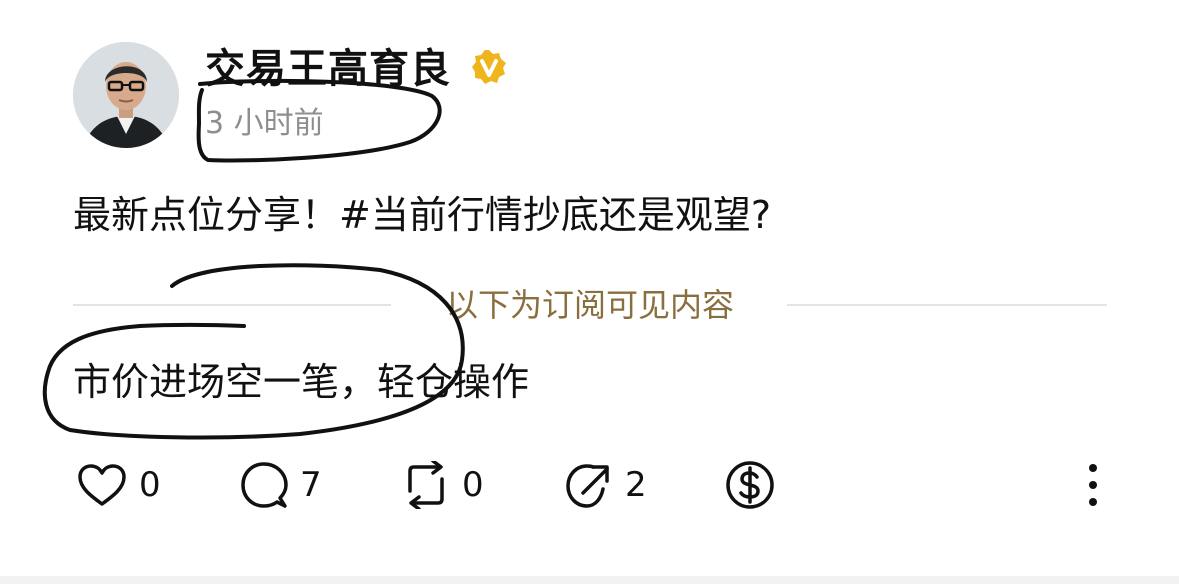  What do you see at coordinates (589, 305) in the screenshot?
I see `subscriber-divider-label: 以下为订阅可见内容` at bounding box center [589, 305].